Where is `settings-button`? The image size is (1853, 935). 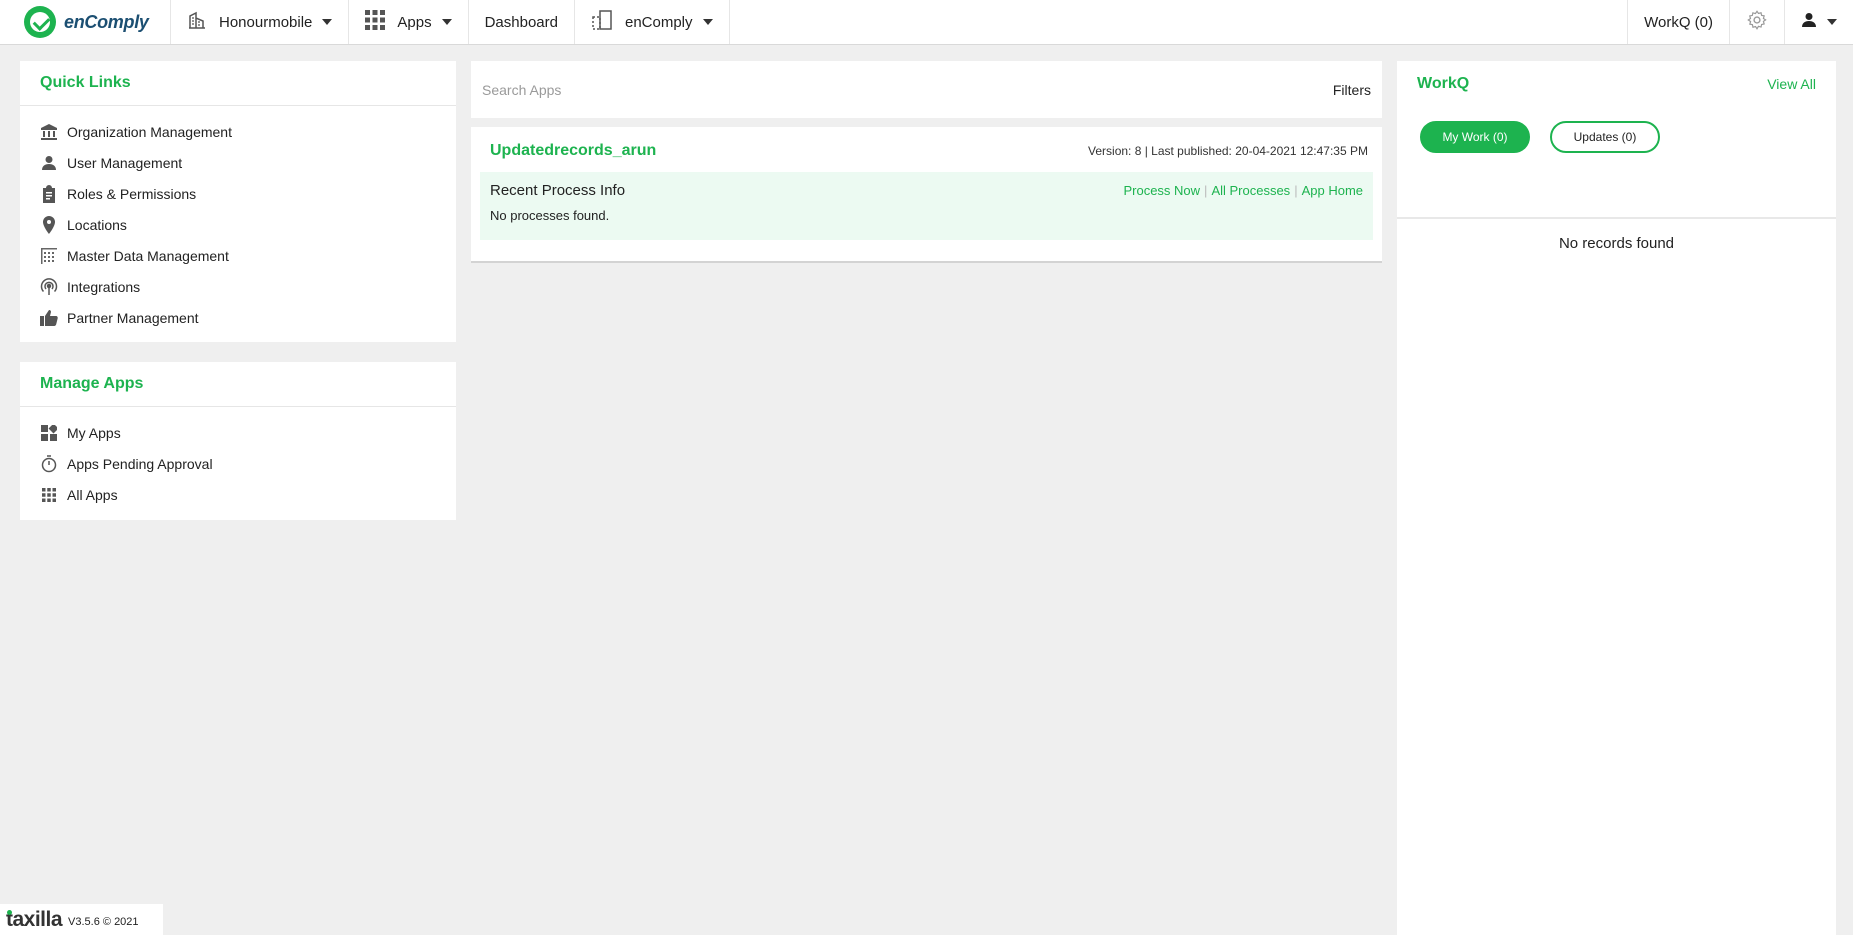 settings-button is located at coordinates (1756, 22).